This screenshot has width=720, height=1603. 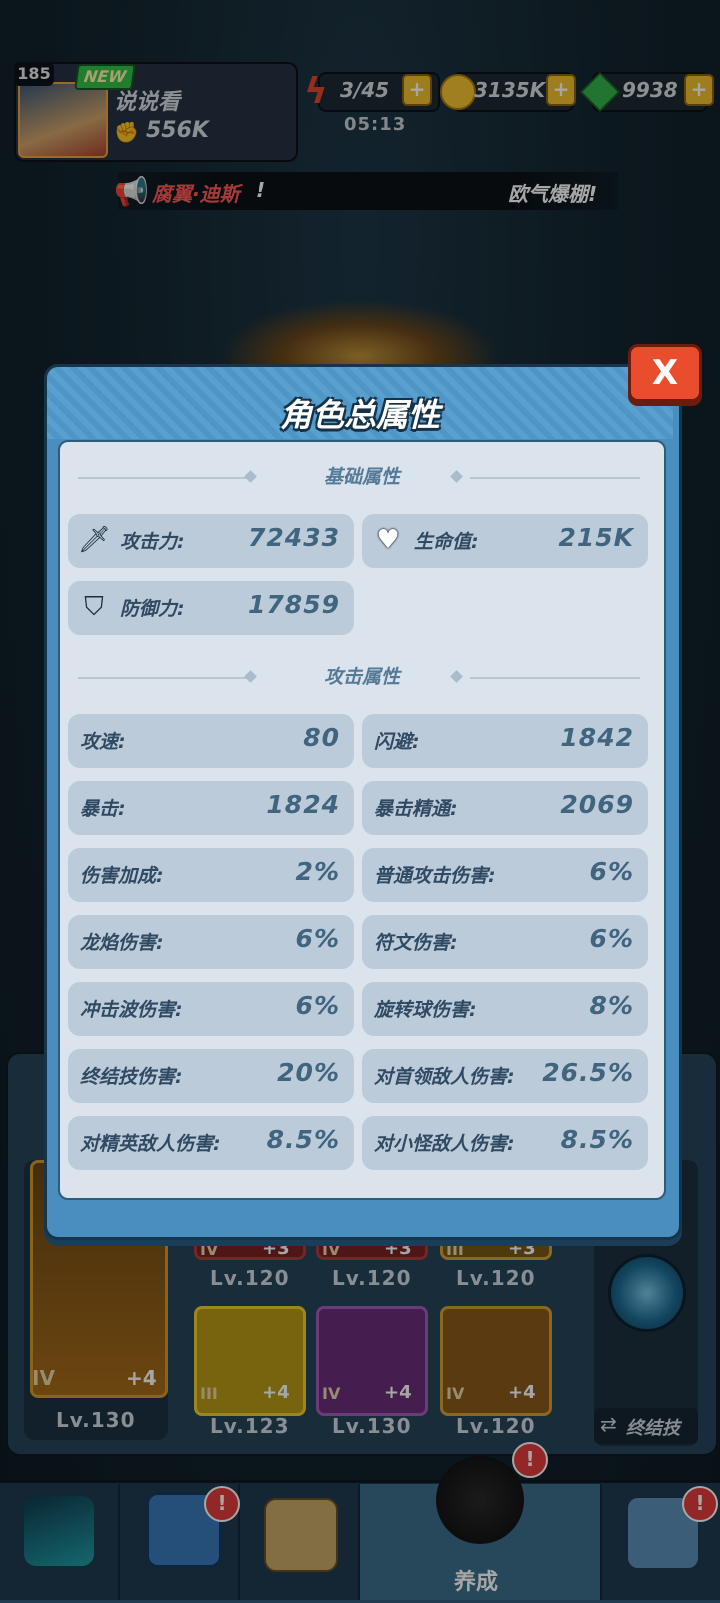 What do you see at coordinates (211, 741) in the screenshot?
I see `stat-row: 攻速: 80` at bounding box center [211, 741].